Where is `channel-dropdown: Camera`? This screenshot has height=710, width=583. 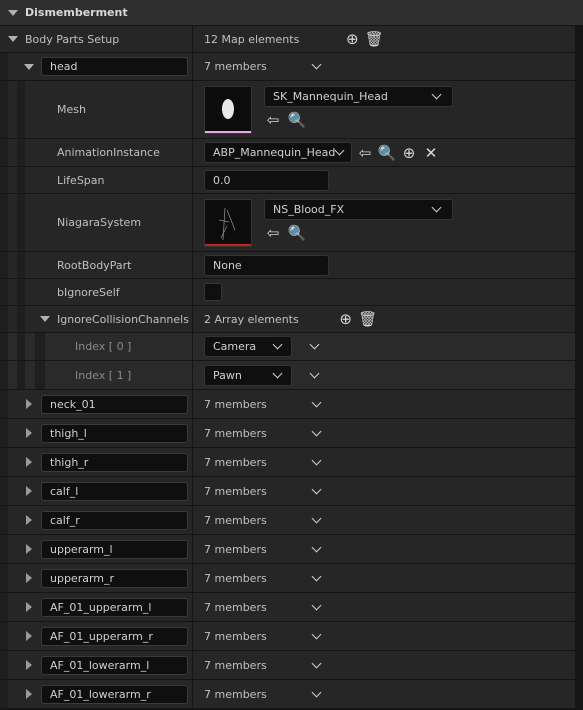 channel-dropdown: Camera is located at coordinates (248, 346).